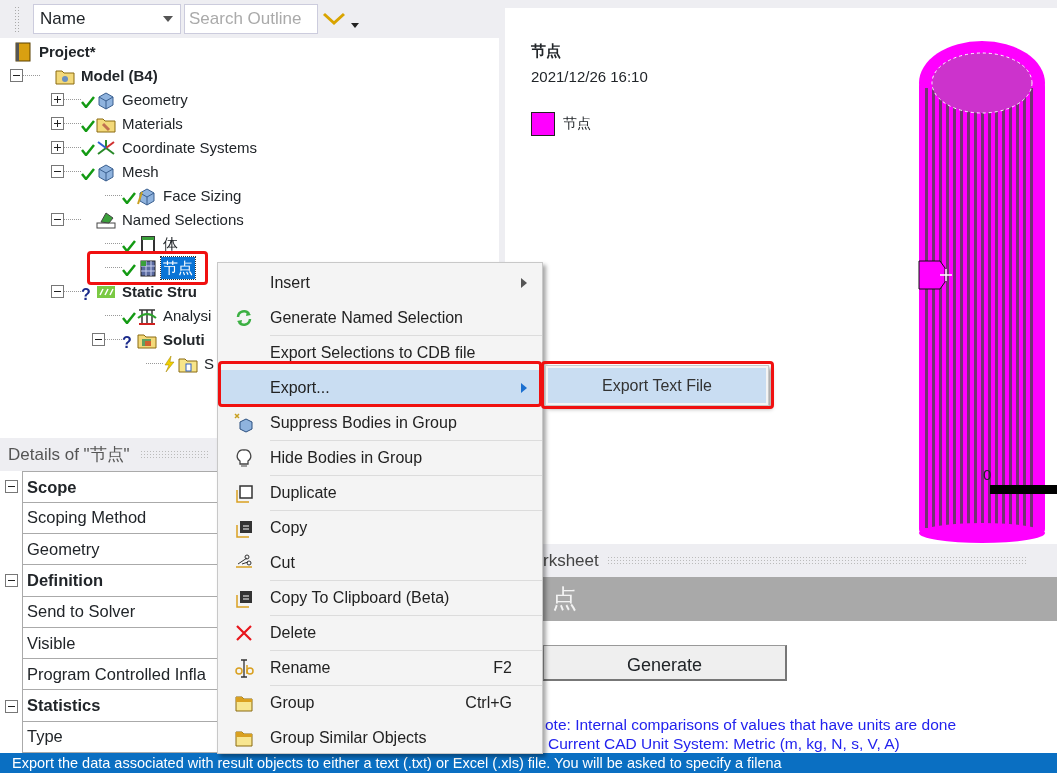 The width and height of the screenshot is (1057, 773). What do you see at coordinates (64, 706) in the screenshot?
I see `category-label: Statistics` at bounding box center [64, 706].